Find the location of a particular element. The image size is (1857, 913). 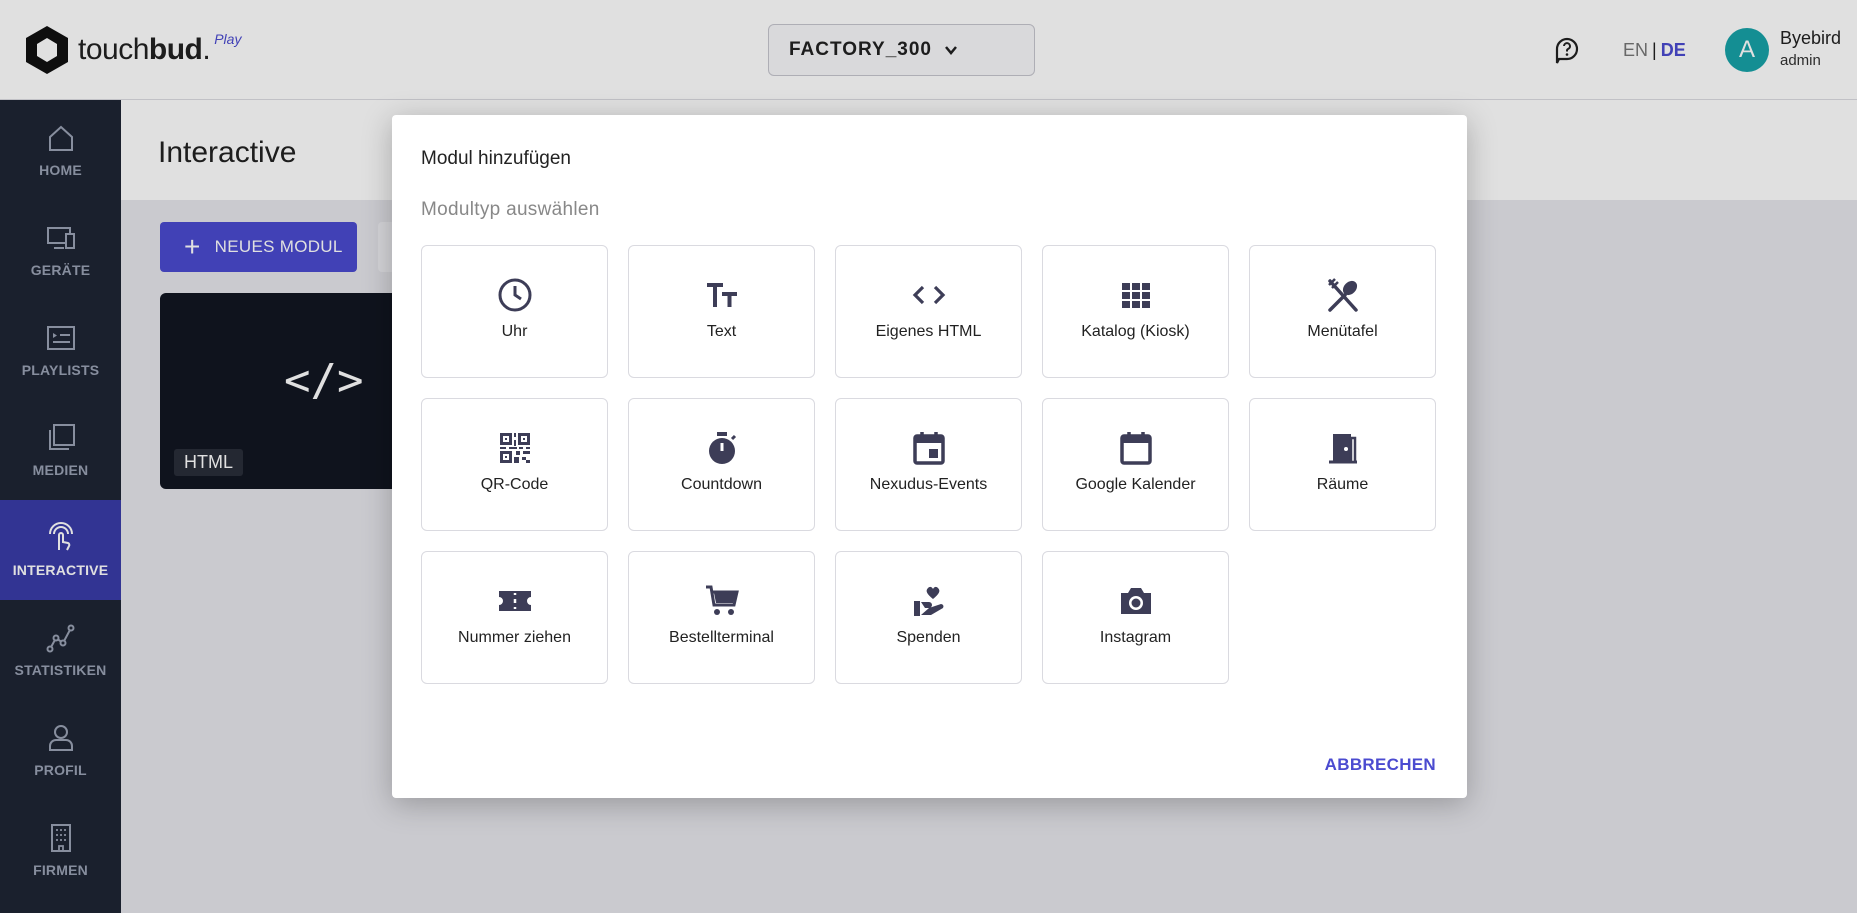

tile-label: Nummer ziehen is located at coordinates (514, 637).